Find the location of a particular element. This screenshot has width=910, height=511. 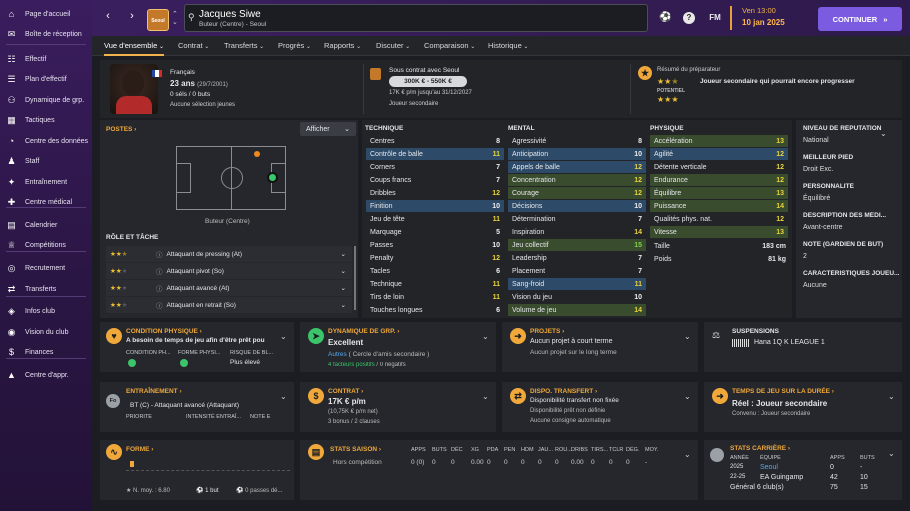

sidebar-item-training: ✦ Entraînement is located at coordinates (46, 182).